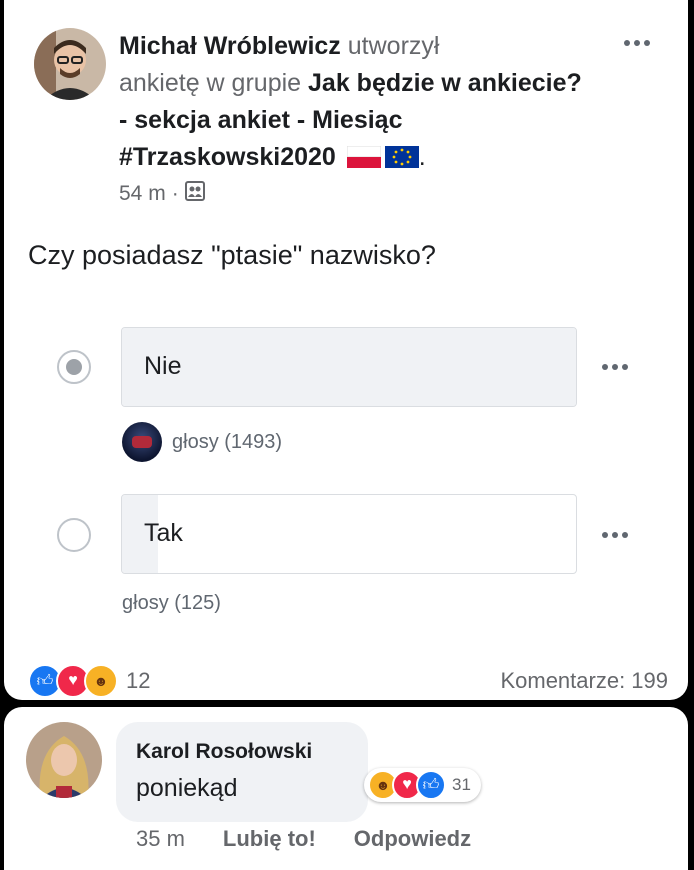 This screenshot has width=694, height=870. Describe the element at coordinates (142, 442) in the screenshot. I see `voter-avatar` at that location.